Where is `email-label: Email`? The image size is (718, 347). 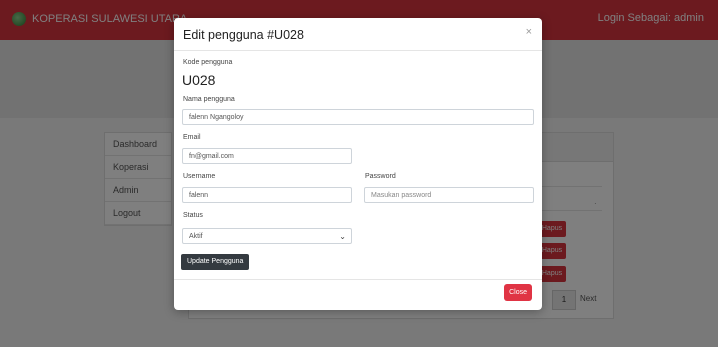
email-label: Email is located at coordinates (192, 137).